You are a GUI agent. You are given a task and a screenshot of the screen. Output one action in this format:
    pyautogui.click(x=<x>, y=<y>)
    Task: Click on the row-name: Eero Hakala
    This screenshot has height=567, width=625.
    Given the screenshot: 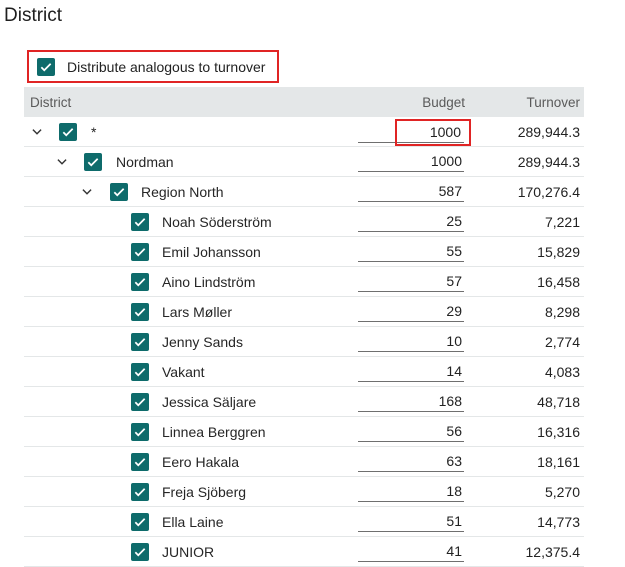 What is the action you would take?
    pyautogui.click(x=201, y=462)
    